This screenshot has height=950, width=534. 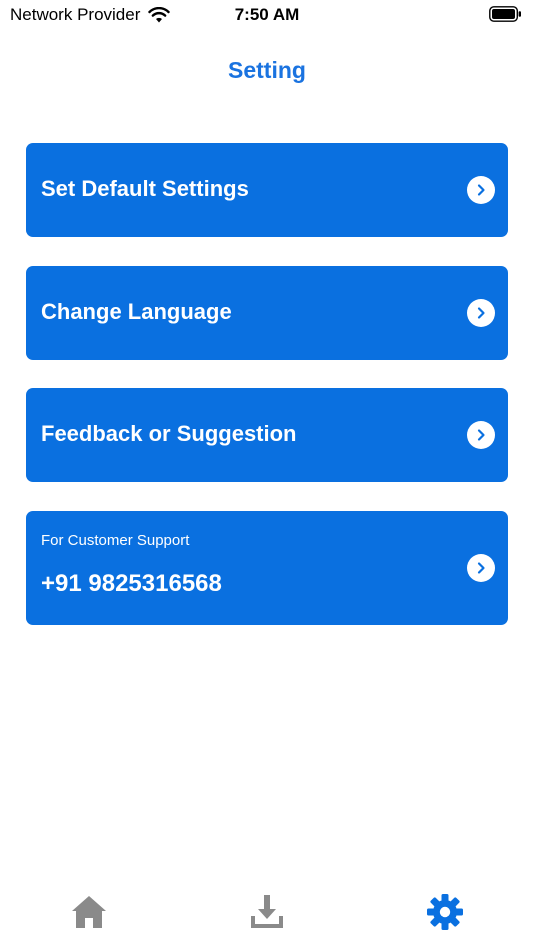 What do you see at coordinates (505, 16) in the screenshot?
I see `battery-icon` at bounding box center [505, 16].